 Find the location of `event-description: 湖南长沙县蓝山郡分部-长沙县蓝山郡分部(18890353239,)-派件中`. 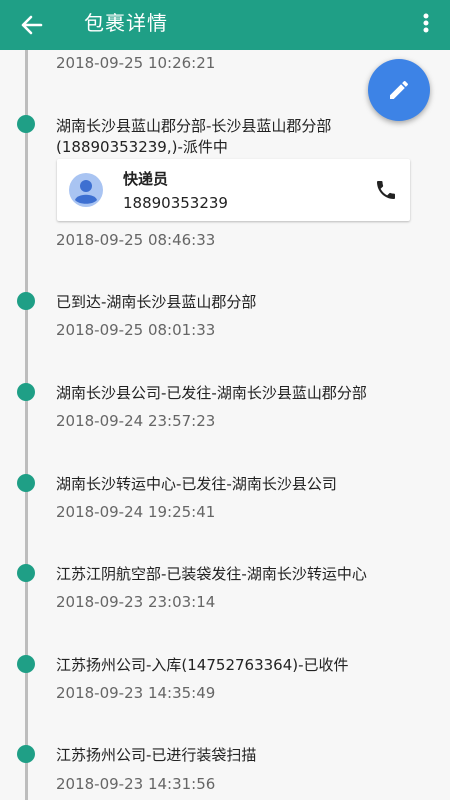

event-description: 湖南长沙县蓝山郡分部-长沙县蓝山郡分部(18890353239,)-派件中 is located at coordinates (194, 136).